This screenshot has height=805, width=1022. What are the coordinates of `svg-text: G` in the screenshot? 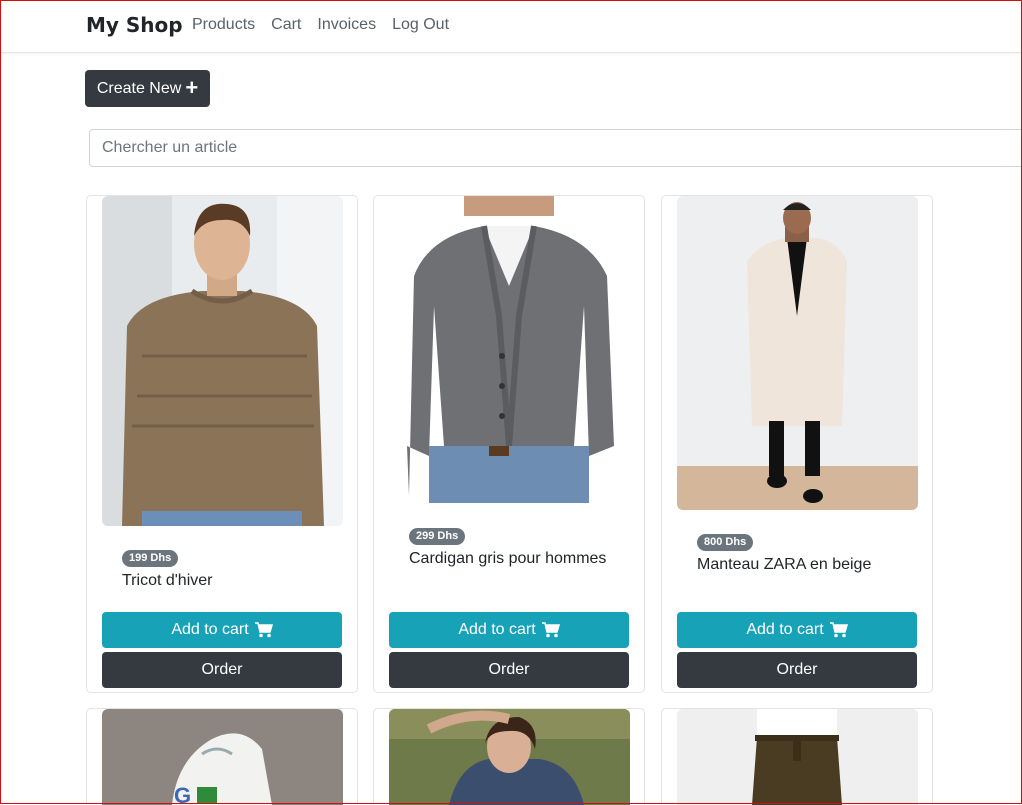 It's located at (182, 794).